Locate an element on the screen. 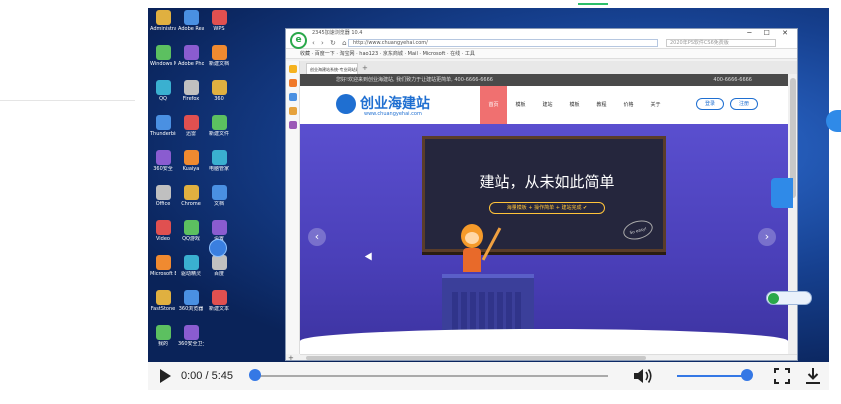 This screenshot has height=404, width=841. current-time: 0:00 is located at coordinates (192, 376).